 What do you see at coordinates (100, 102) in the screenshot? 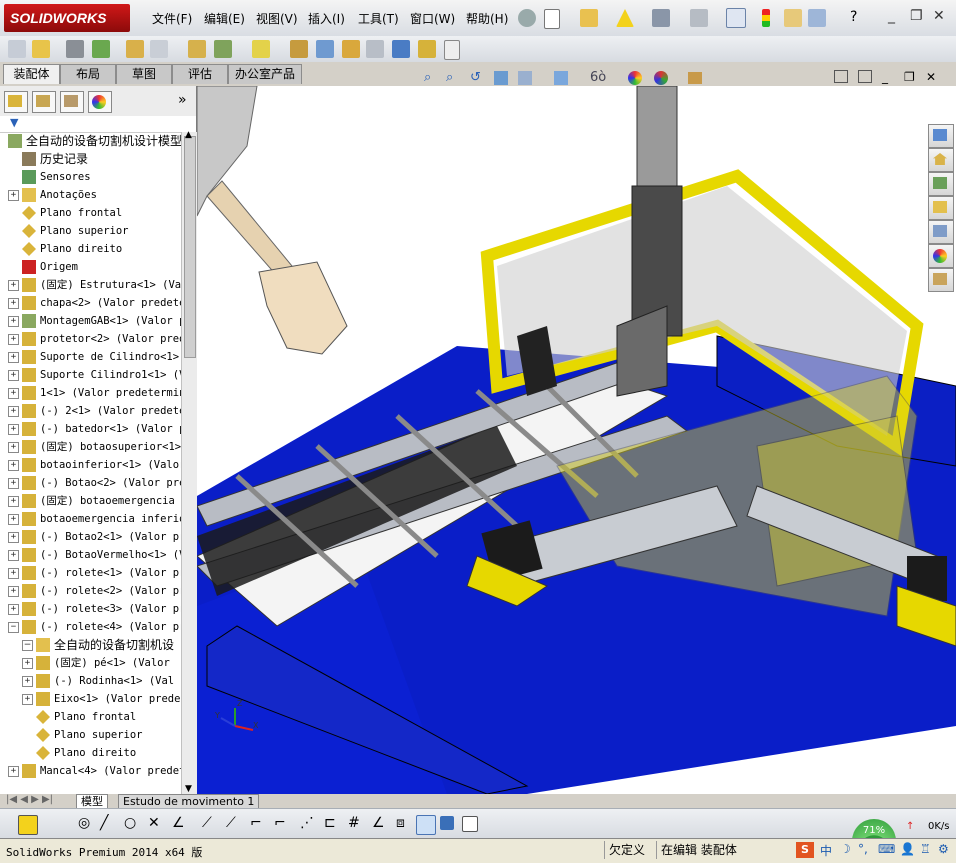
I see `display-manager-tab-icon` at bounding box center [100, 102].